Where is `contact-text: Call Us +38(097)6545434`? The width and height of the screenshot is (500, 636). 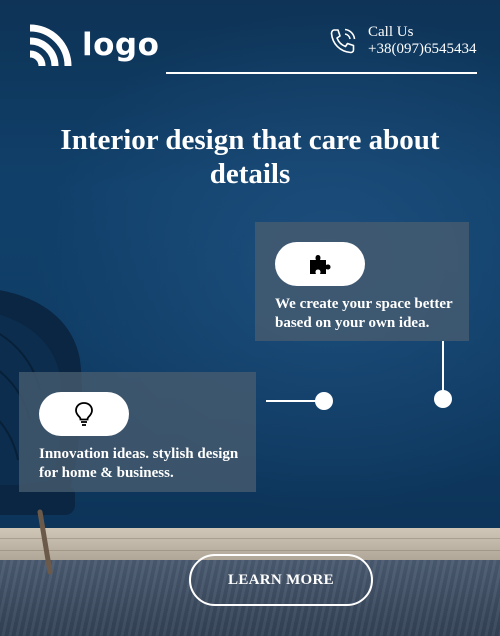 contact-text: Call Us +38(097)6545434 is located at coordinates (422, 41).